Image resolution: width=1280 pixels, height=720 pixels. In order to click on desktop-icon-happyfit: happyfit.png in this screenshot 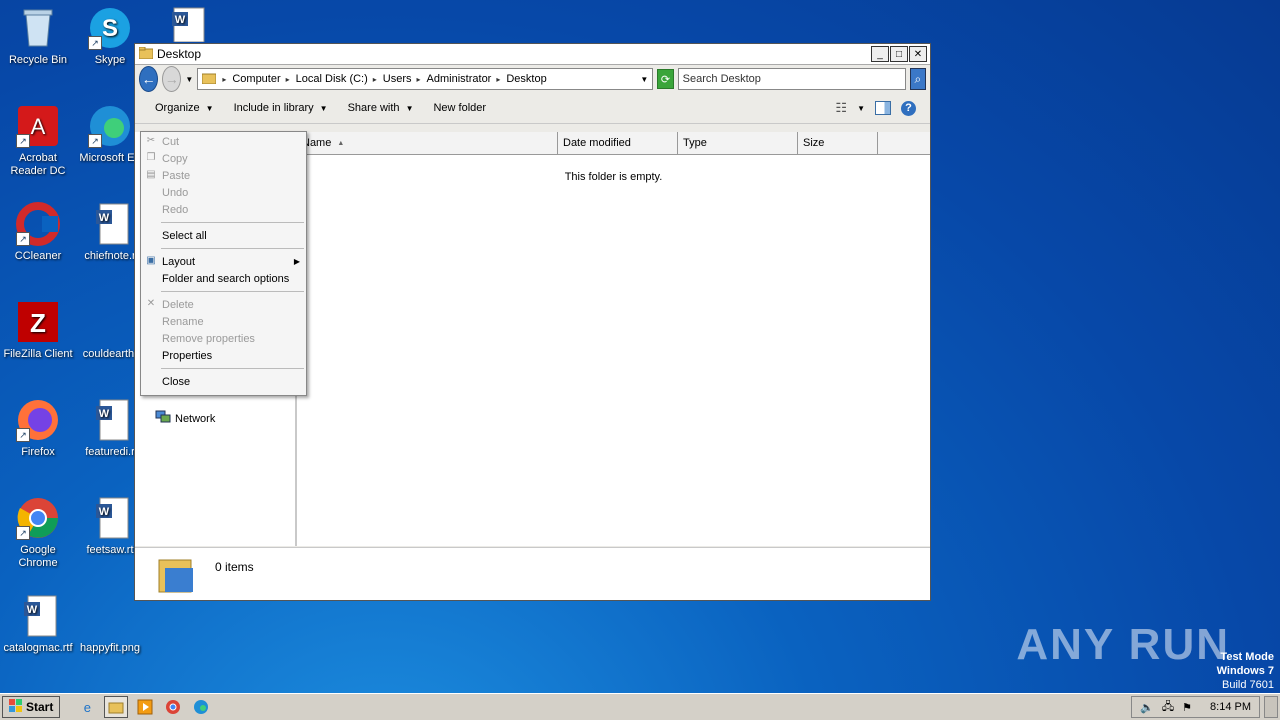, I will do `click(110, 624)`.